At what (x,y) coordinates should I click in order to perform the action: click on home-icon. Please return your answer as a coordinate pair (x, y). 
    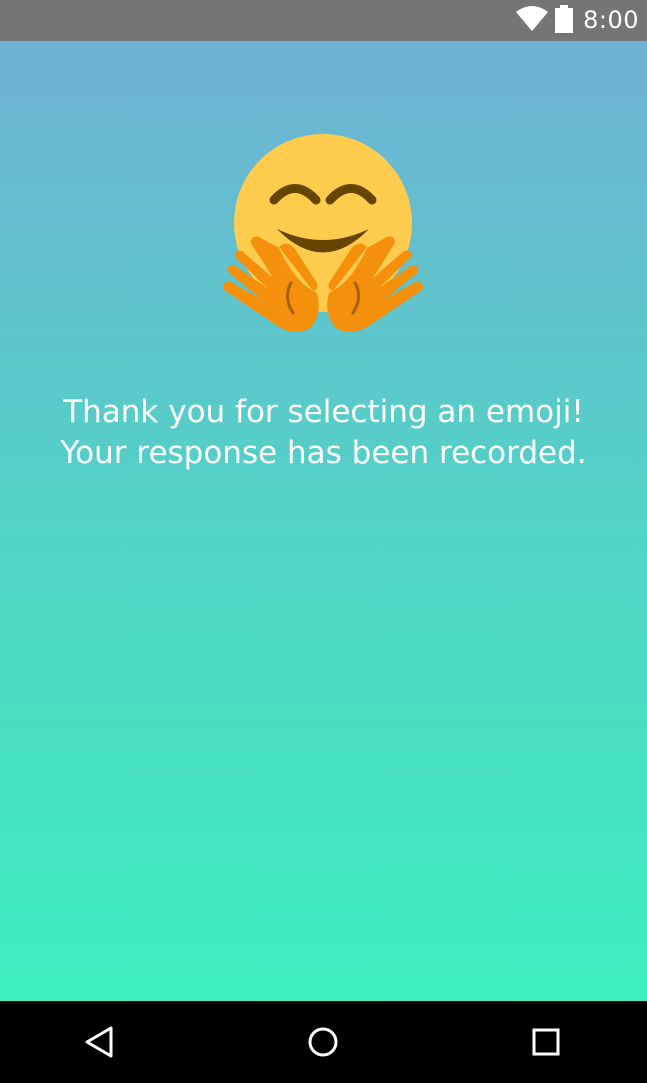
    Looking at the image, I should click on (323, 1042).